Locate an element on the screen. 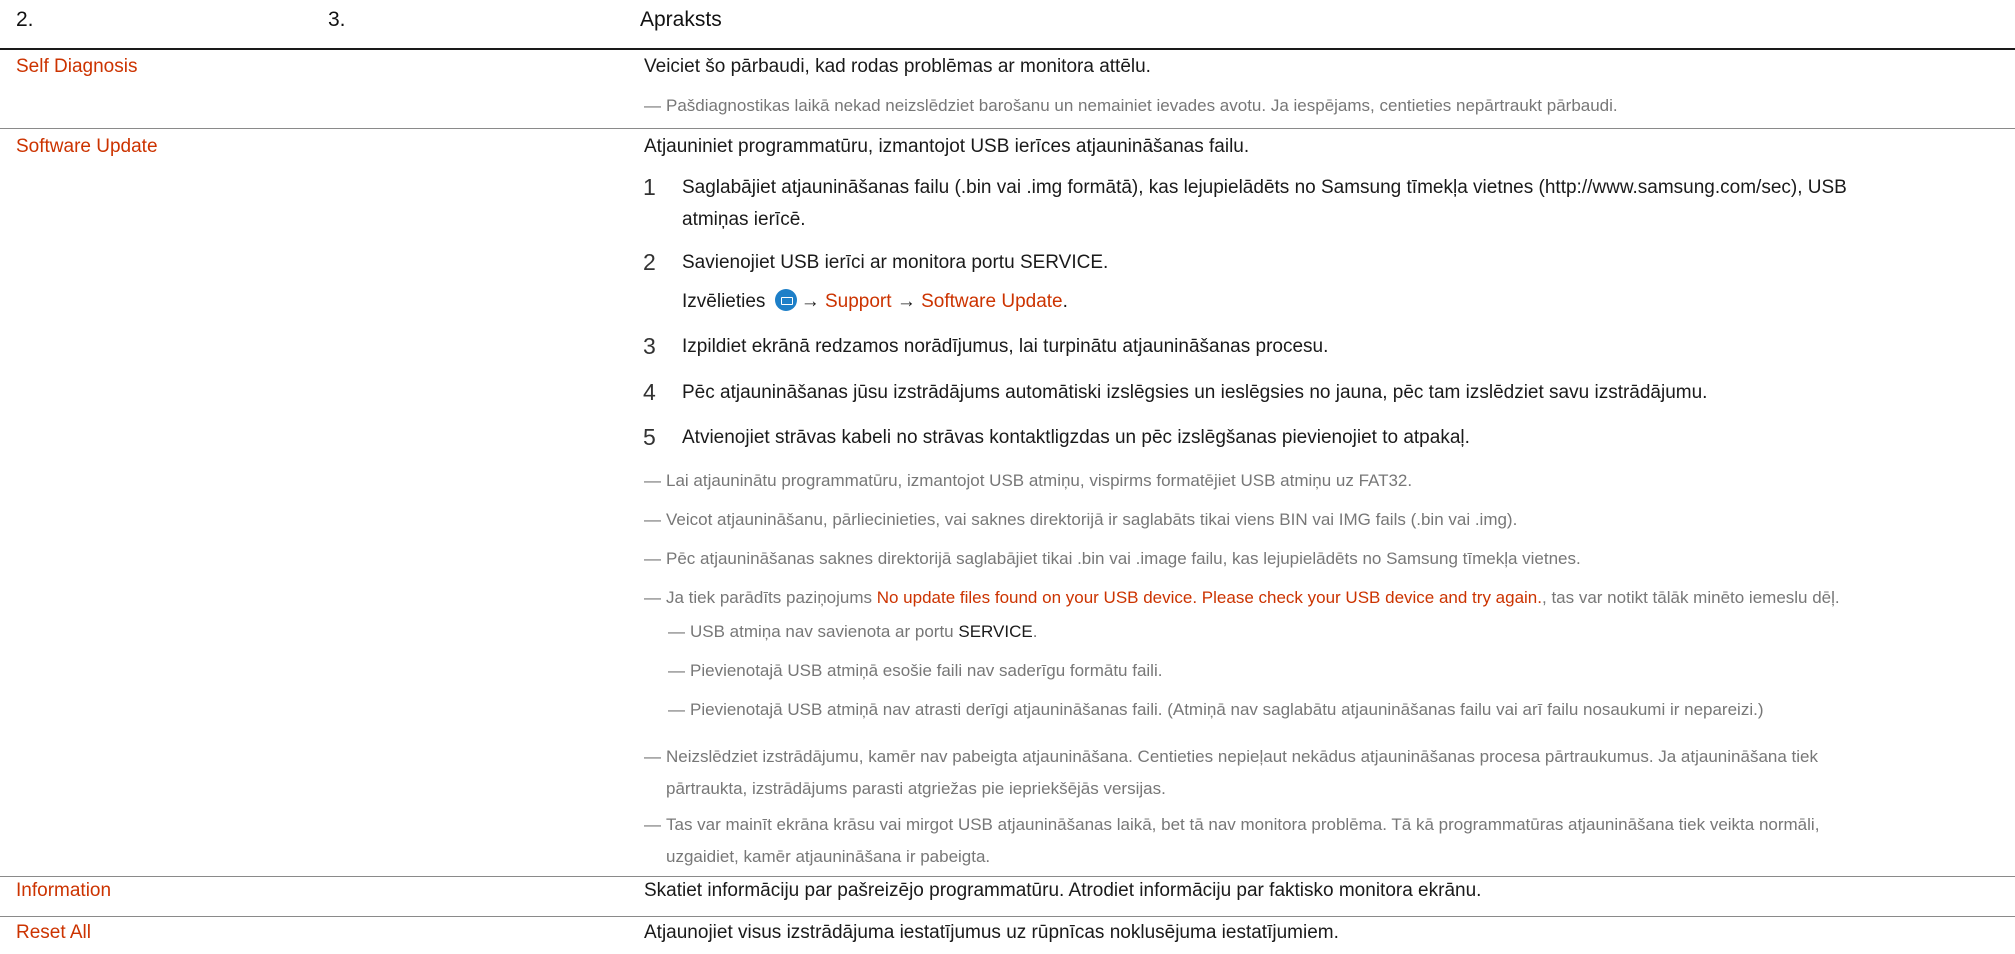 Image resolution: width=2015 pixels, height=954 pixels. port-name: SERVICE is located at coordinates (1061, 262).